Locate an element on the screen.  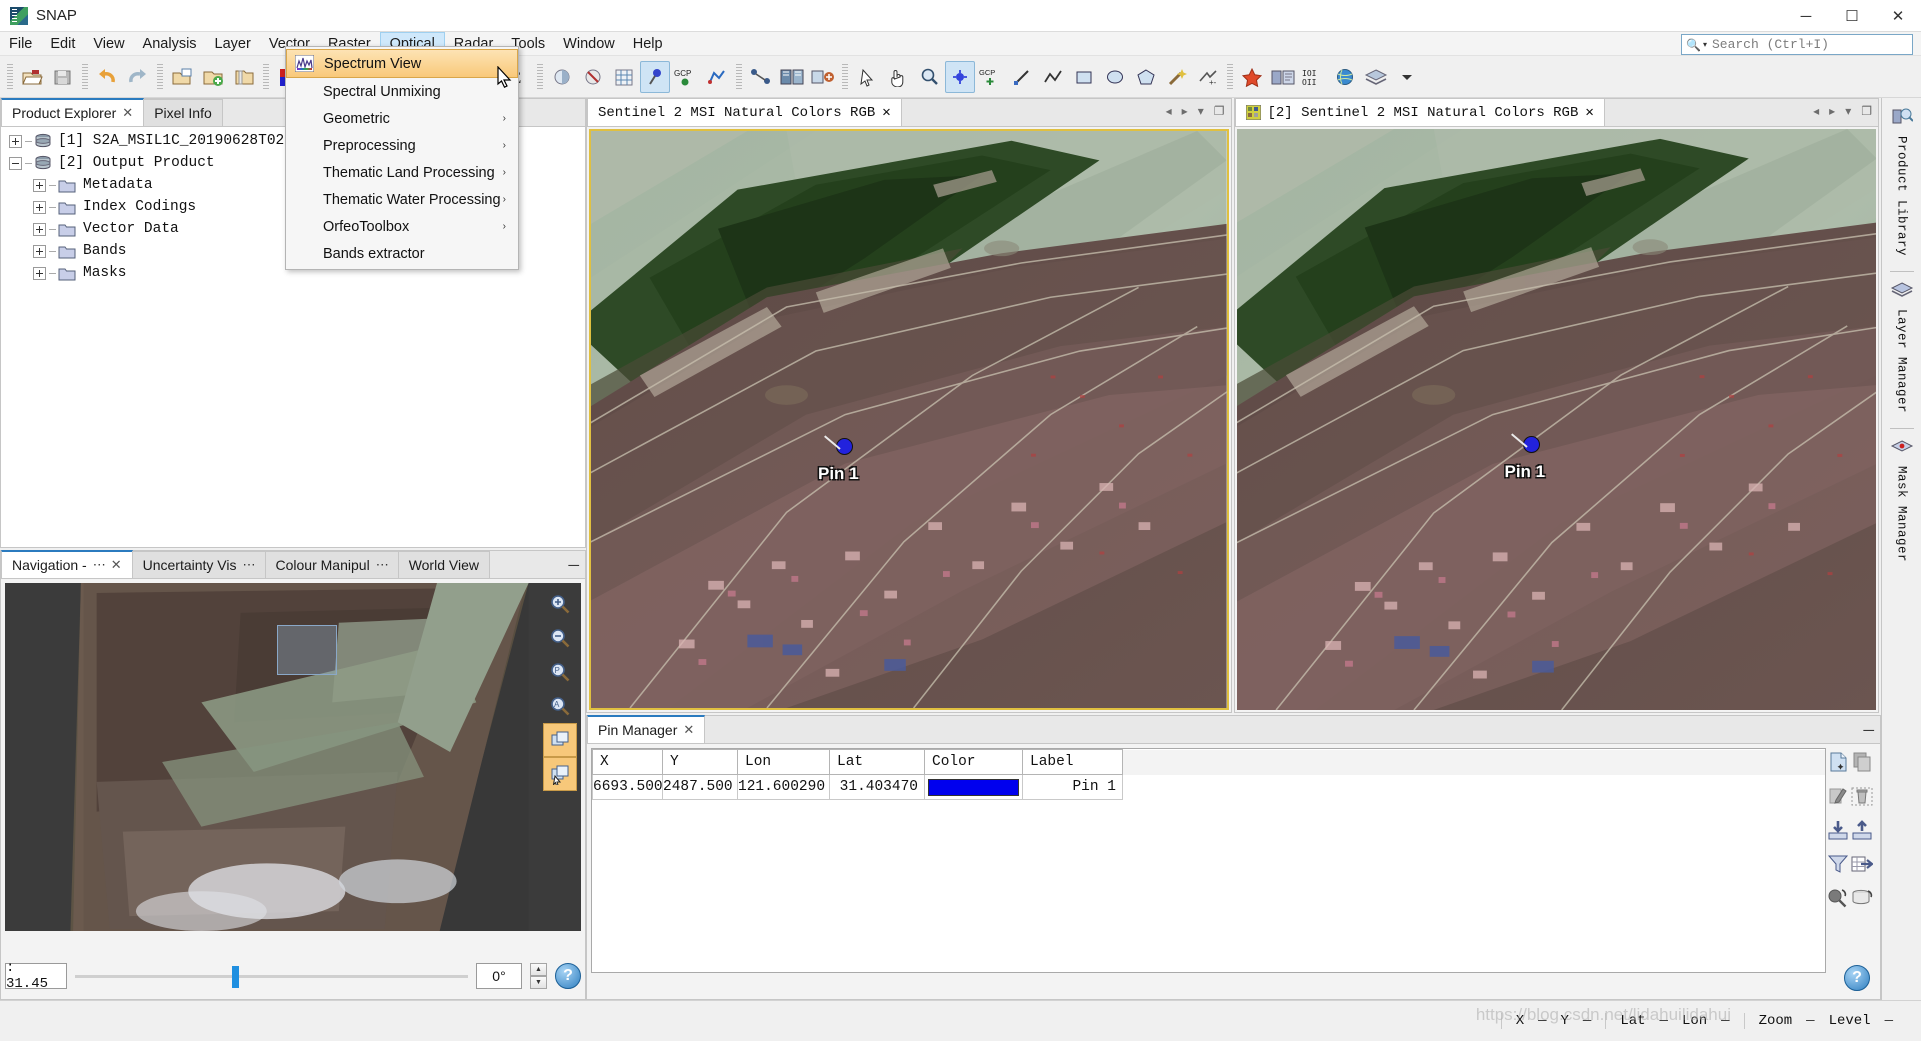
zoom-to-pin-button is located at coordinates (1838, 898).